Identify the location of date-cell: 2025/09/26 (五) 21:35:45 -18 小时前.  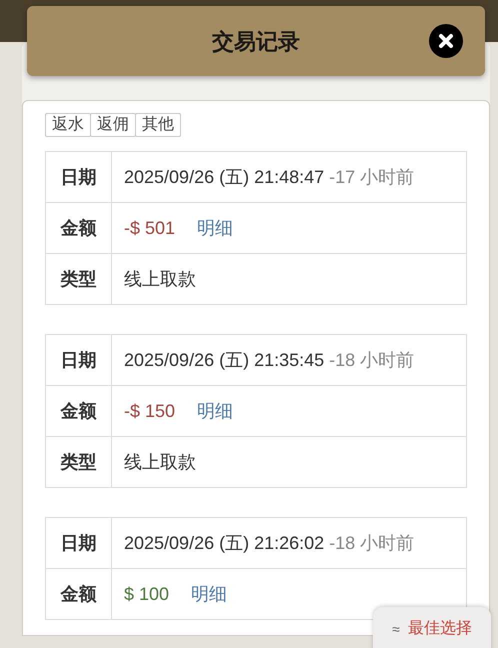
(289, 360).